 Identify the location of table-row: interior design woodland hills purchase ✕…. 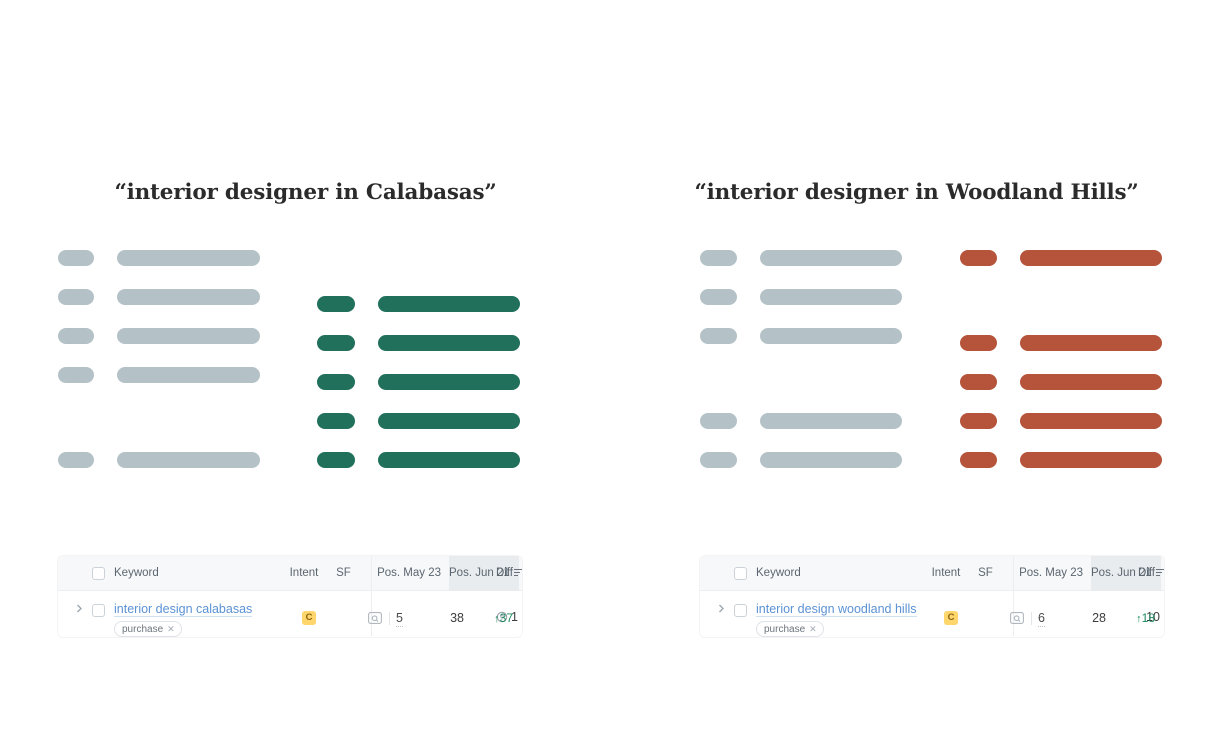
(932, 614).